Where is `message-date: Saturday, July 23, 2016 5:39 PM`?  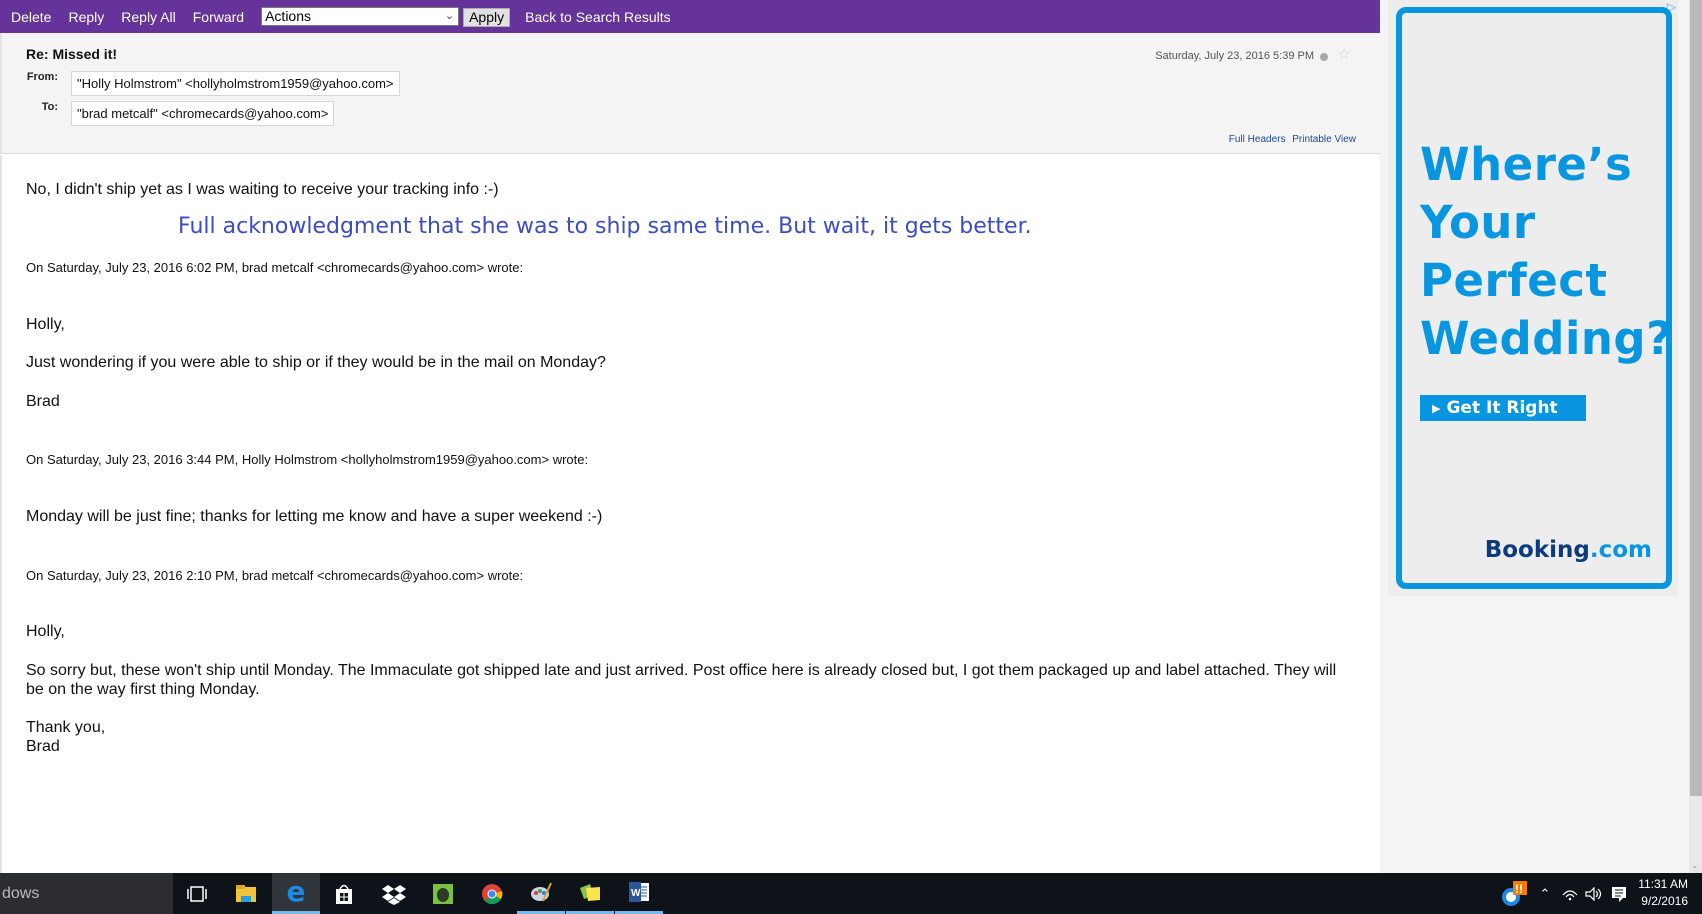 message-date: Saturday, July 23, 2016 5:39 PM is located at coordinates (1234, 56).